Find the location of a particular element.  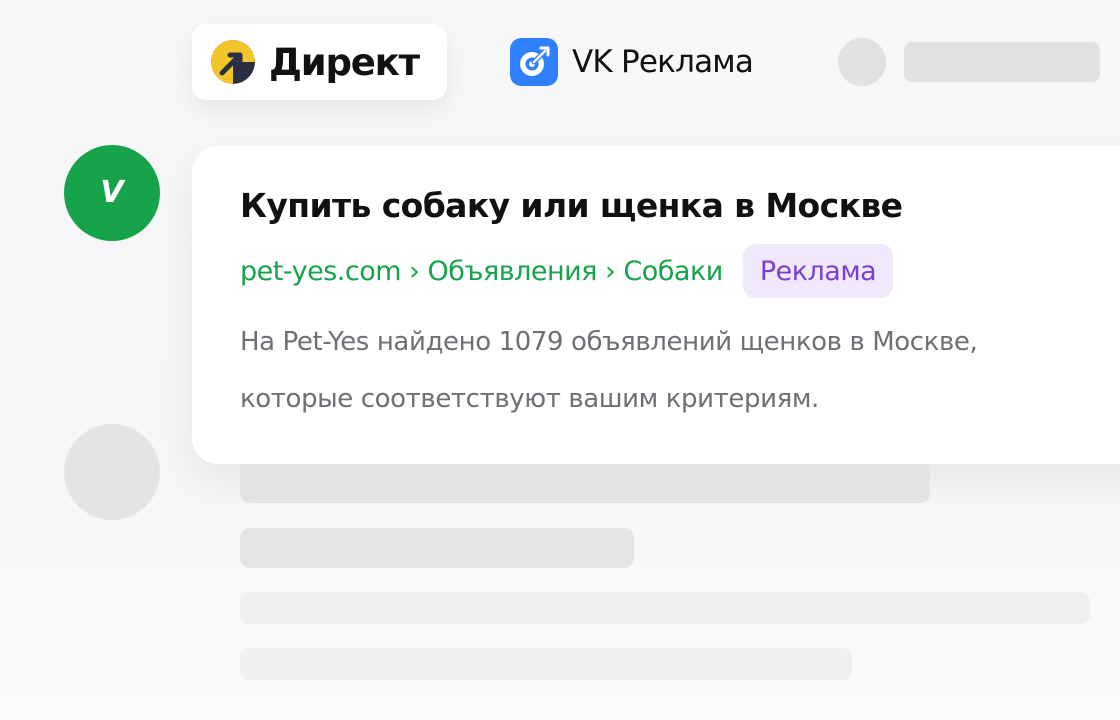

advertiser-avatar-letter: V is located at coordinates (112, 192).